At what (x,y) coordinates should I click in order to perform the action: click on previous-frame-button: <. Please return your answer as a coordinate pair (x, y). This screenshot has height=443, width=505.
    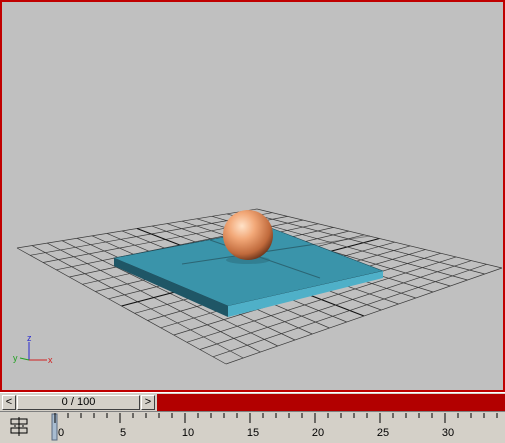
    Looking at the image, I should click on (9, 402).